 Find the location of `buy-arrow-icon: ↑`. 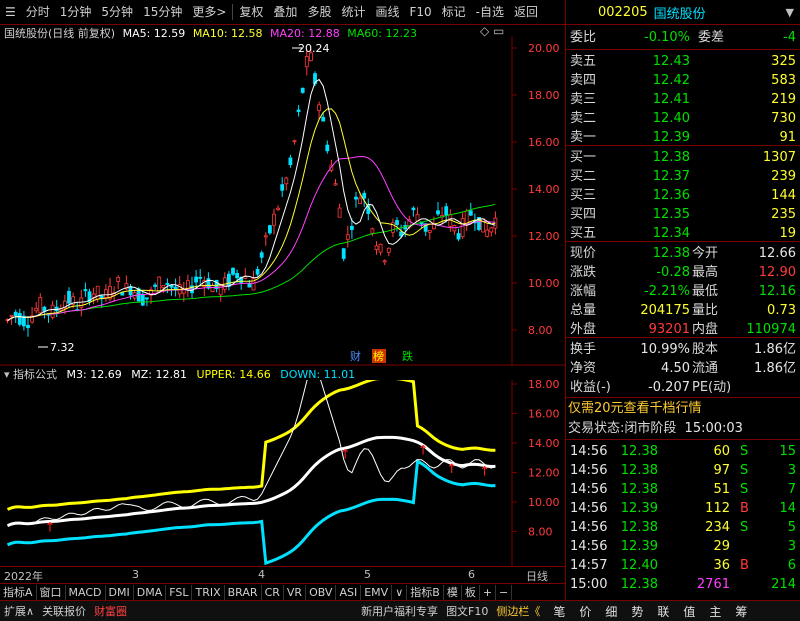

buy-arrow-icon: ↑ is located at coordinates (345, 454).